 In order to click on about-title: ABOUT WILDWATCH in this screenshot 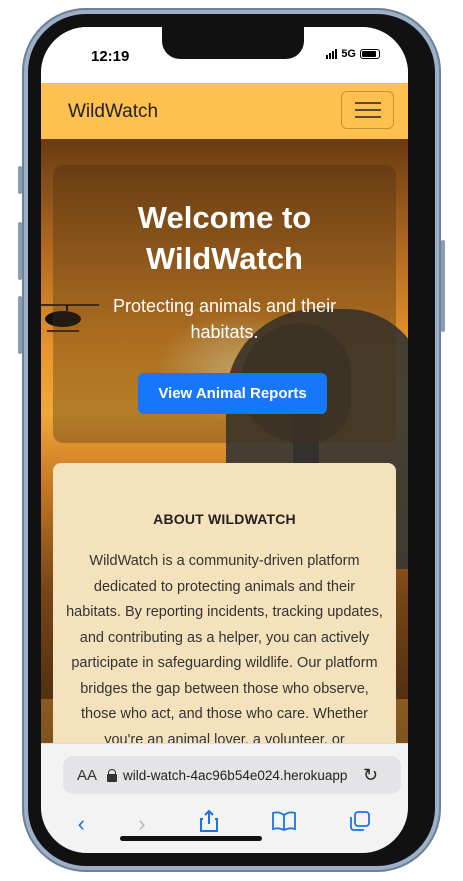, I will do `click(224, 519)`.